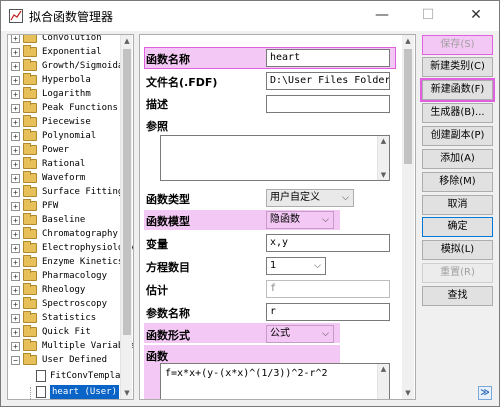 The width and height of the screenshot is (500, 407). I want to click on tree-item-heart-user: heart (User), so click(70, 392).